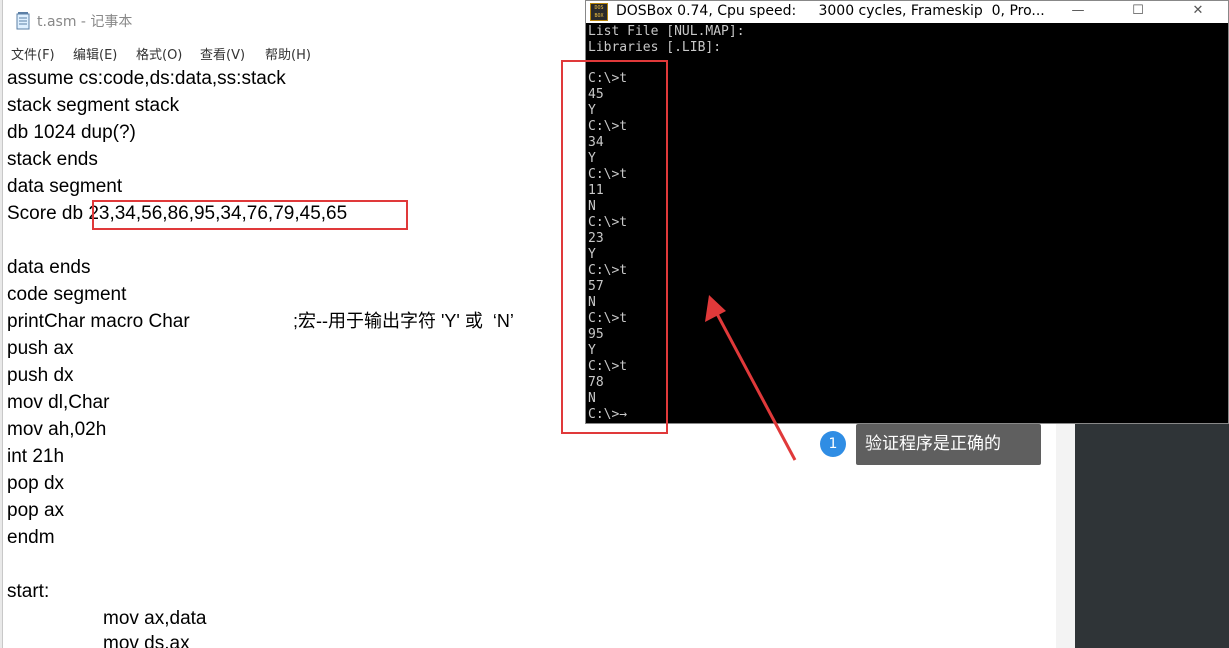 This screenshot has height=648, width=1229. Describe the element at coordinates (1138, 12) in the screenshot. I see `maximize-button: ☐` at that location.